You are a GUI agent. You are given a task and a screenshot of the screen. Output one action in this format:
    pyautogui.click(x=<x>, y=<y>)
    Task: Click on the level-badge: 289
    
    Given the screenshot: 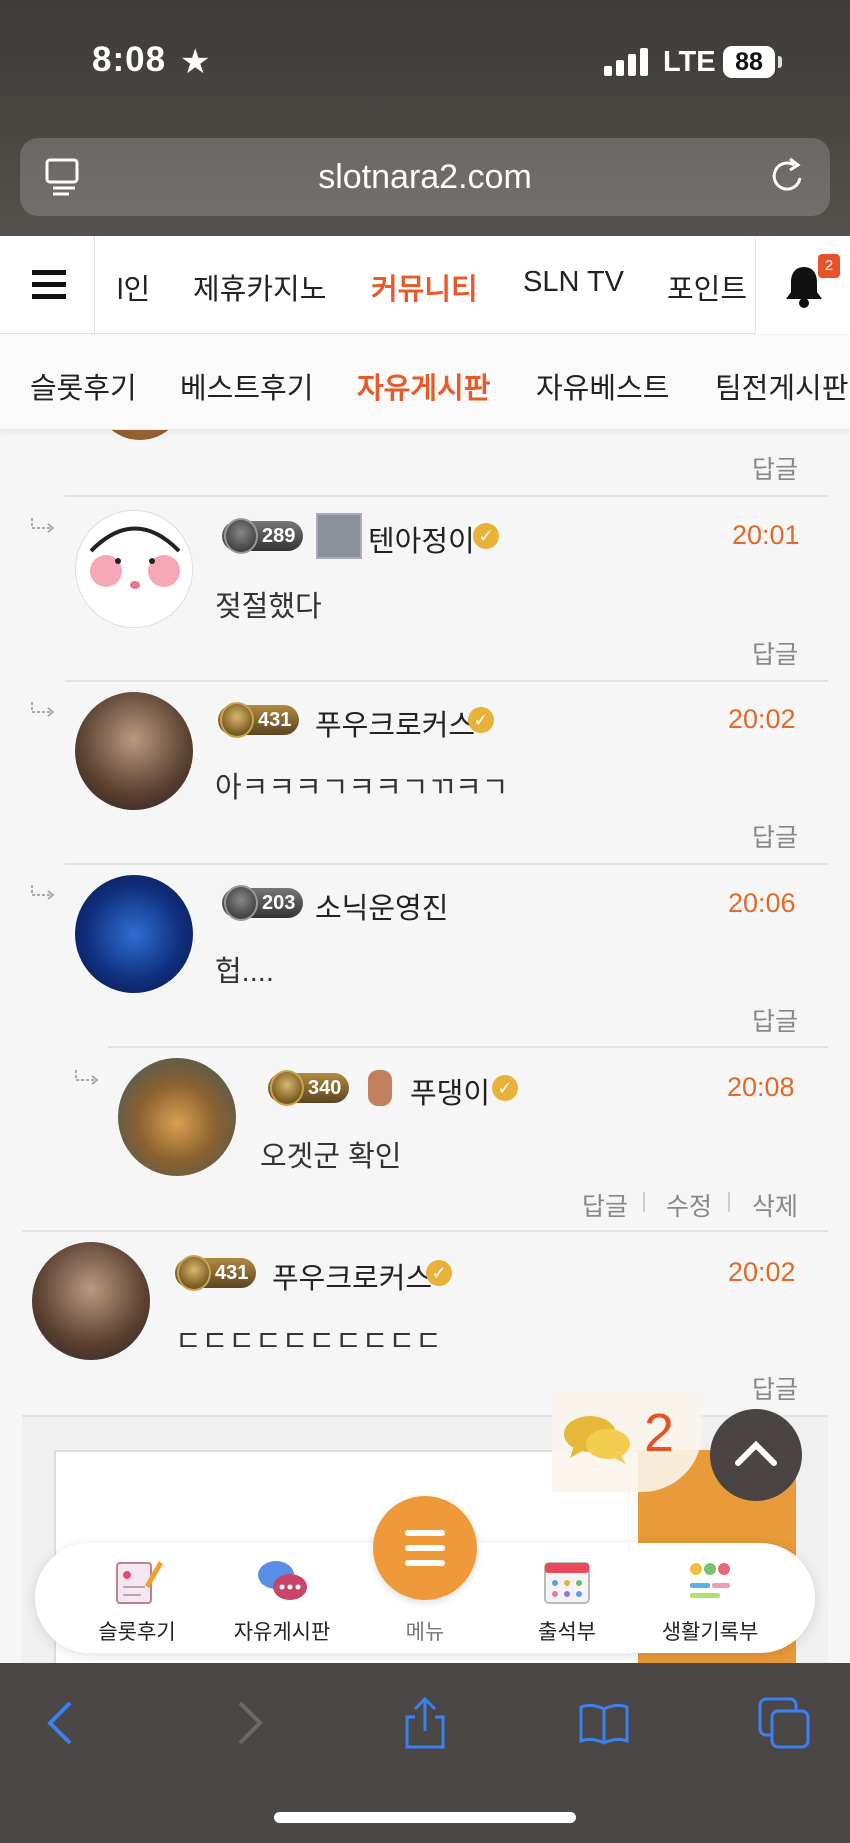 What is the action you would take?
    pyautogui.click(x=263, y=536)
    